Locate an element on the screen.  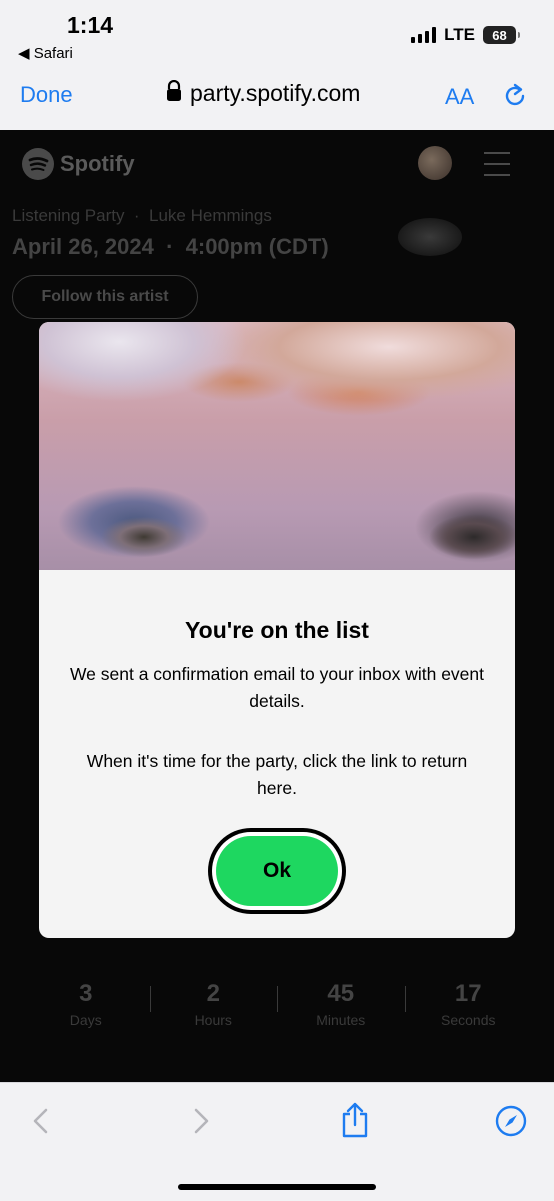
text-size-button: AA is located at coordinates (459, 97).